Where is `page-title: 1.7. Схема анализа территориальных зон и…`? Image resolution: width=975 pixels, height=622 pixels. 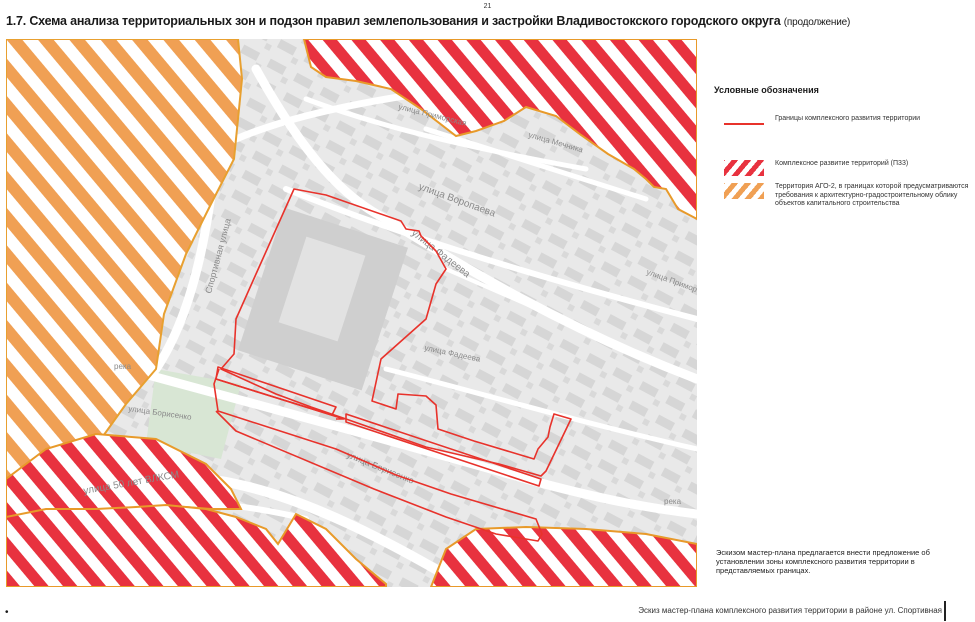 page-title: 1.7. Схема анализа территориальных зон и… is located at coordinates (428, 21).